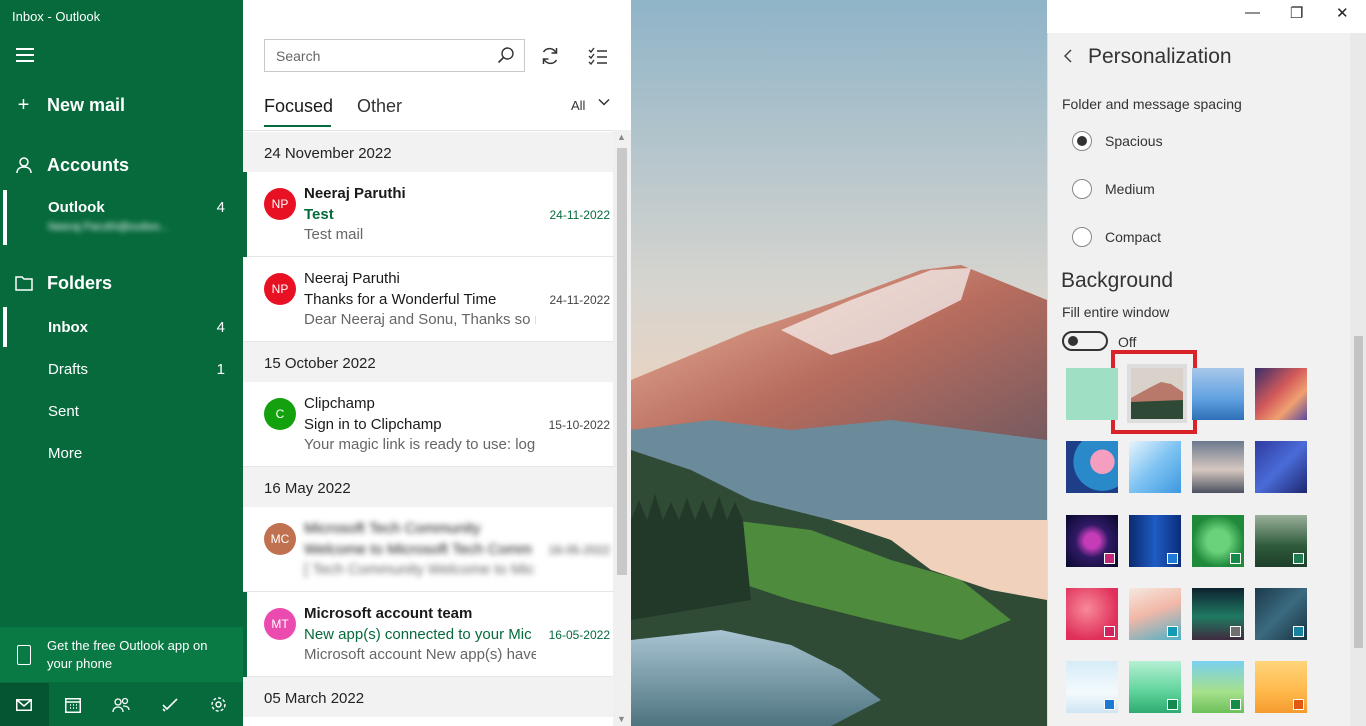 The width and height of the screenshot is (1366, 726). What do you see at coordinates (280, 624) in the screenshot?
I see `avatar: MT` at bounding box center [280, 624].